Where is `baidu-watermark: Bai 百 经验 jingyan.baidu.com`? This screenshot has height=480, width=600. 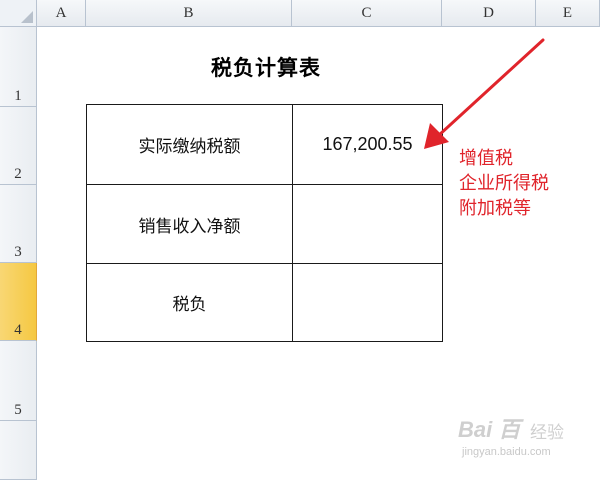 baidu-watermark: Bai 百 经验 jingyan.baidu.com is located at coordinates (518, 439).